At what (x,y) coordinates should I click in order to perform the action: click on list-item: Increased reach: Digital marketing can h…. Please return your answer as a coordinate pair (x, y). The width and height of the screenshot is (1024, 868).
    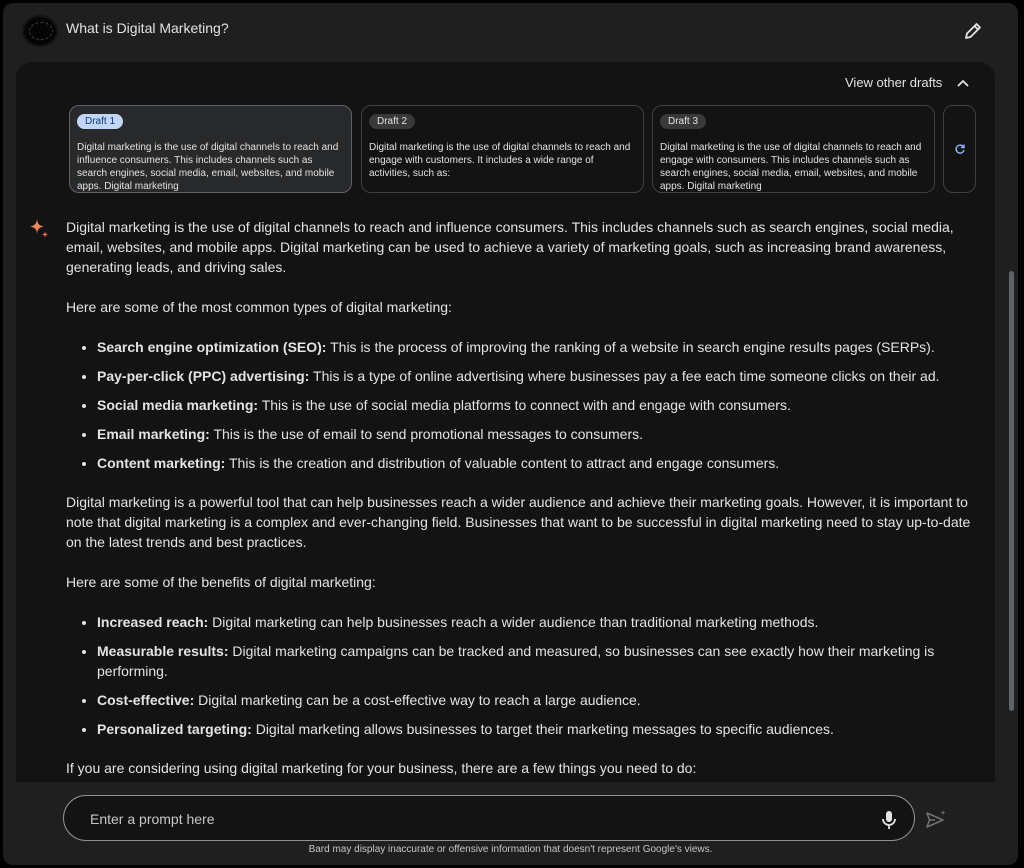
    Looking at the image, I should click on (534, 622).